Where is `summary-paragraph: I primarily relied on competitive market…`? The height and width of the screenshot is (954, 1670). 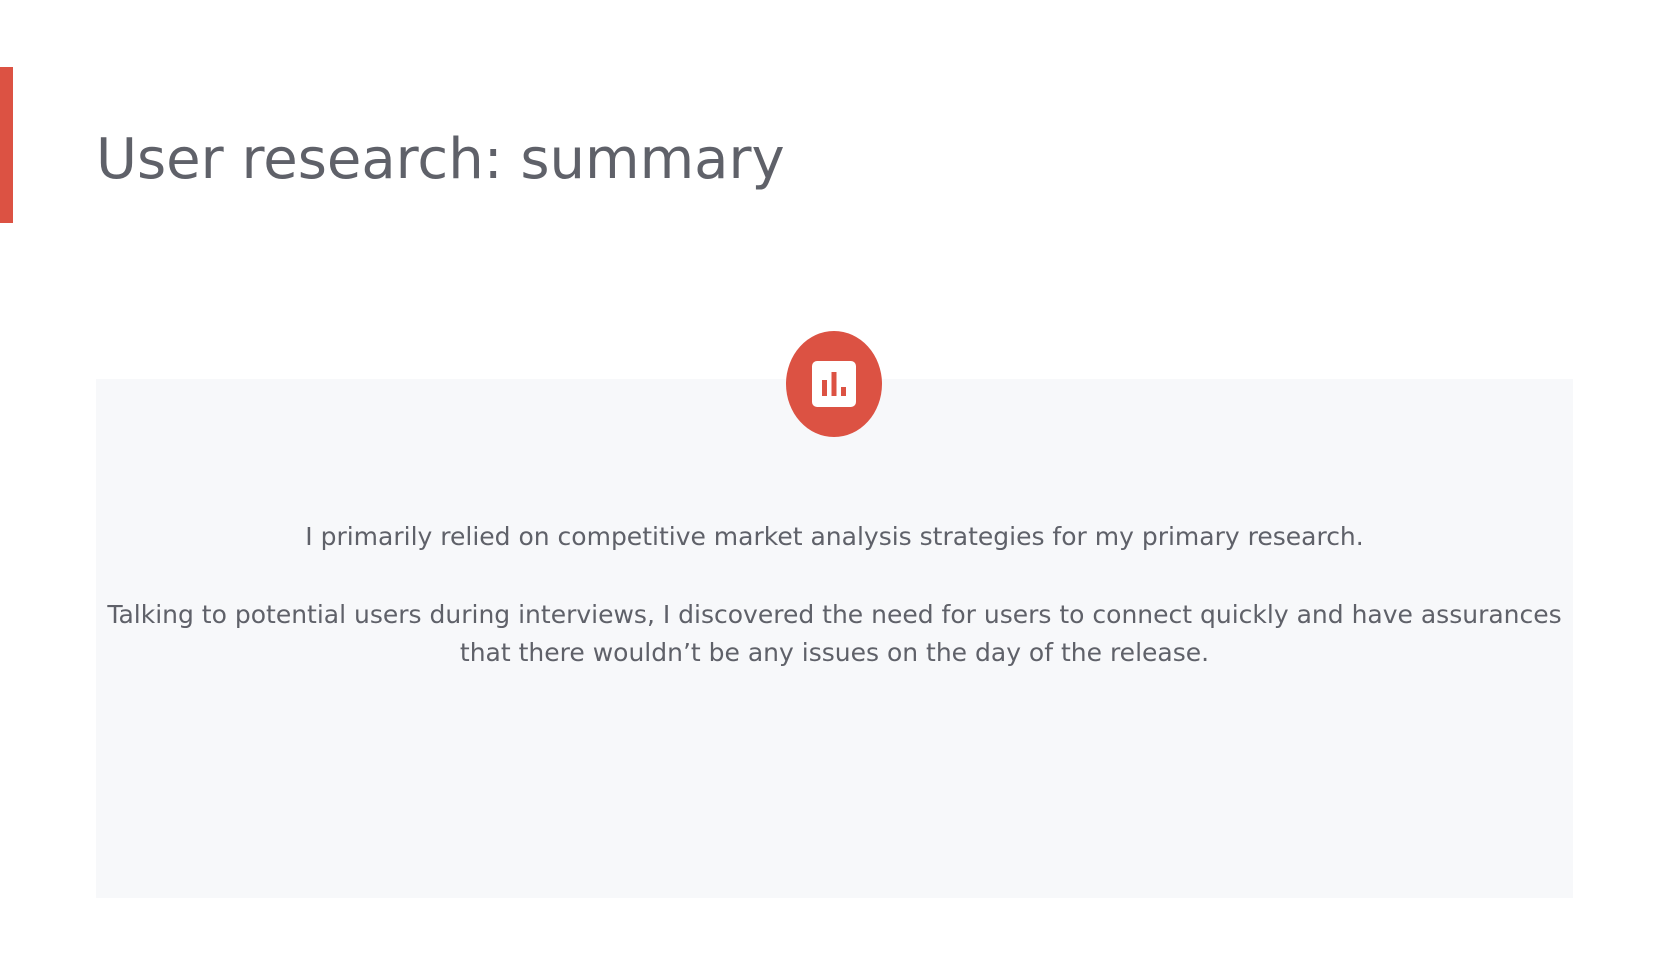
summary-paragraph: I primarily relied on competitive market… is located at coordinates (834, 536).